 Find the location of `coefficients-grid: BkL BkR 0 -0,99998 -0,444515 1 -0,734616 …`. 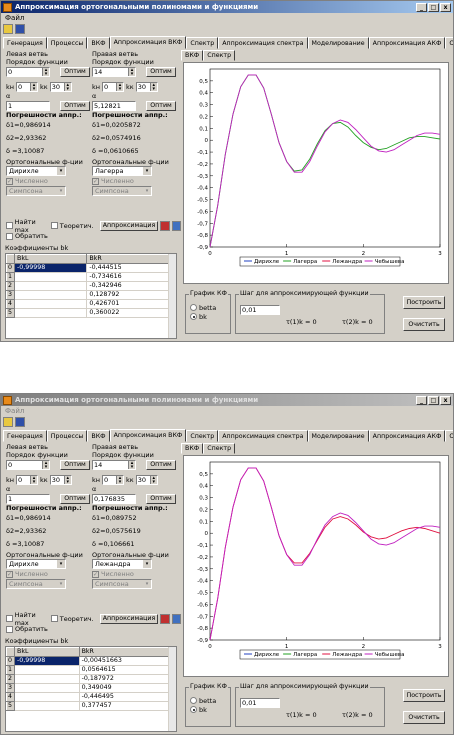

coefficients-grid: BkL BkR 0 -0,99998 -0,444515 1 -0,734616 … is located at coordinates (91, 296).